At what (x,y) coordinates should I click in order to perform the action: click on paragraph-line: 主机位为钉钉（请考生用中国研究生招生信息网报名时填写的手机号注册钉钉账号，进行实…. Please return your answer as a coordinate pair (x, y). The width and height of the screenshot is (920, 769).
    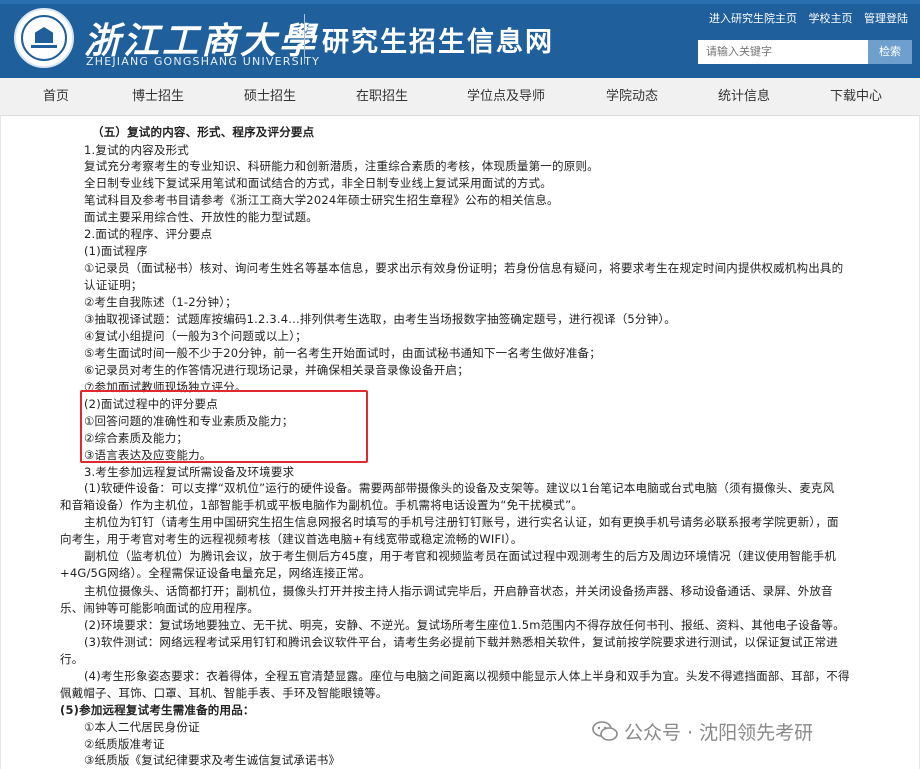
    Looking at the image, I should click on (461, 522).